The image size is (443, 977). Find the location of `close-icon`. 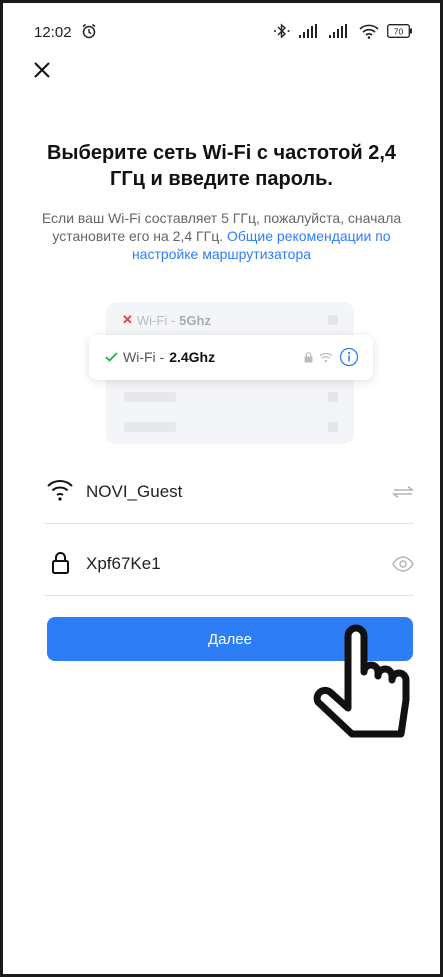

close-icon is located at coordinates (42, 70).